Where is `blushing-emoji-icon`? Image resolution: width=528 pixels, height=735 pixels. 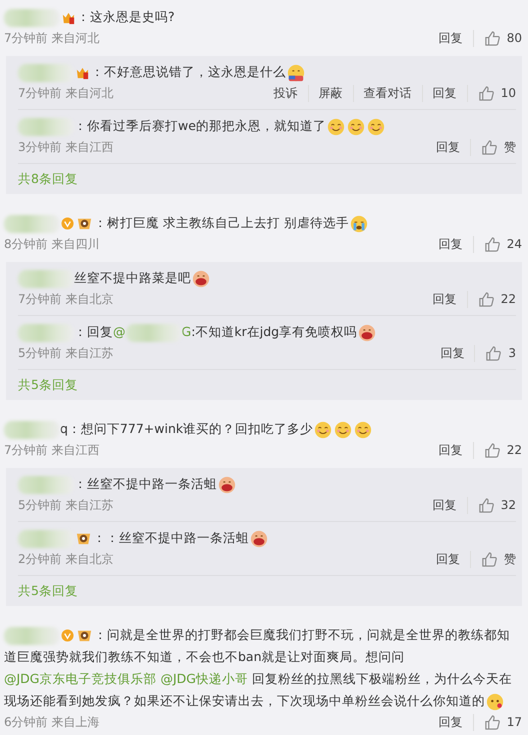
blushing-emoji-icon is located at coordinates (495, 701).